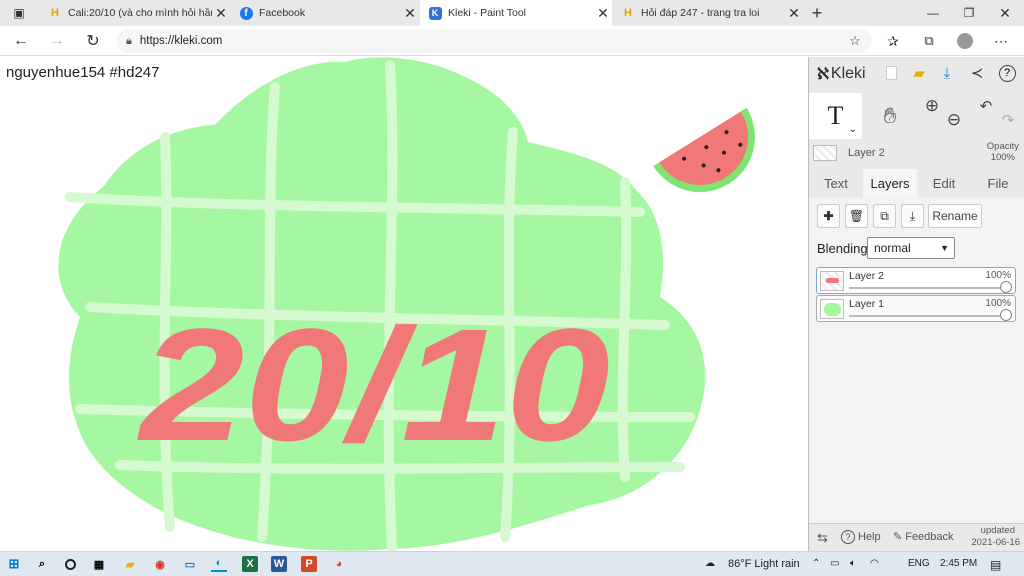  I want to click on tab-facebook: f Facebook ✕, so click(325, 13).